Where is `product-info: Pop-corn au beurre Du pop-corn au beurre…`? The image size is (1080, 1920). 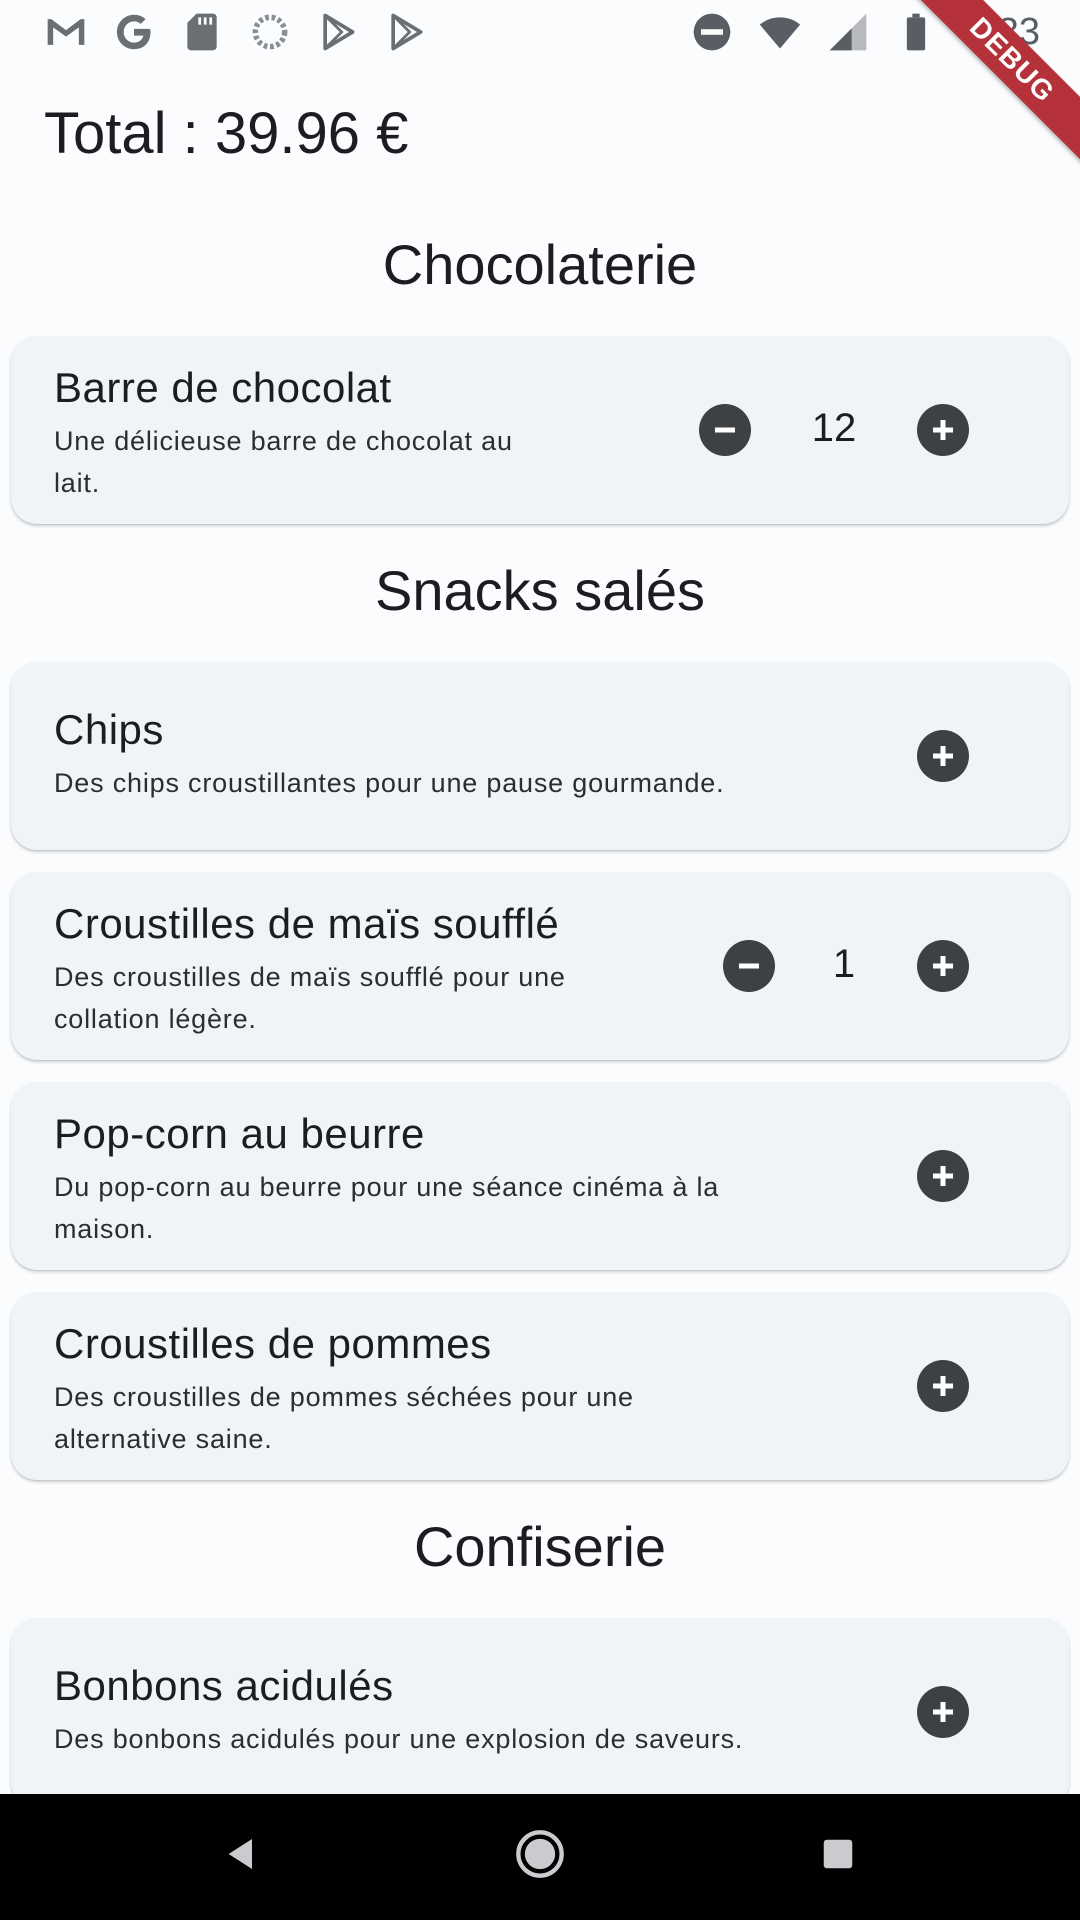
product-info: Pop-corn au beurre Du pop-corn au beurre… is located at coordinates (386, 1180).